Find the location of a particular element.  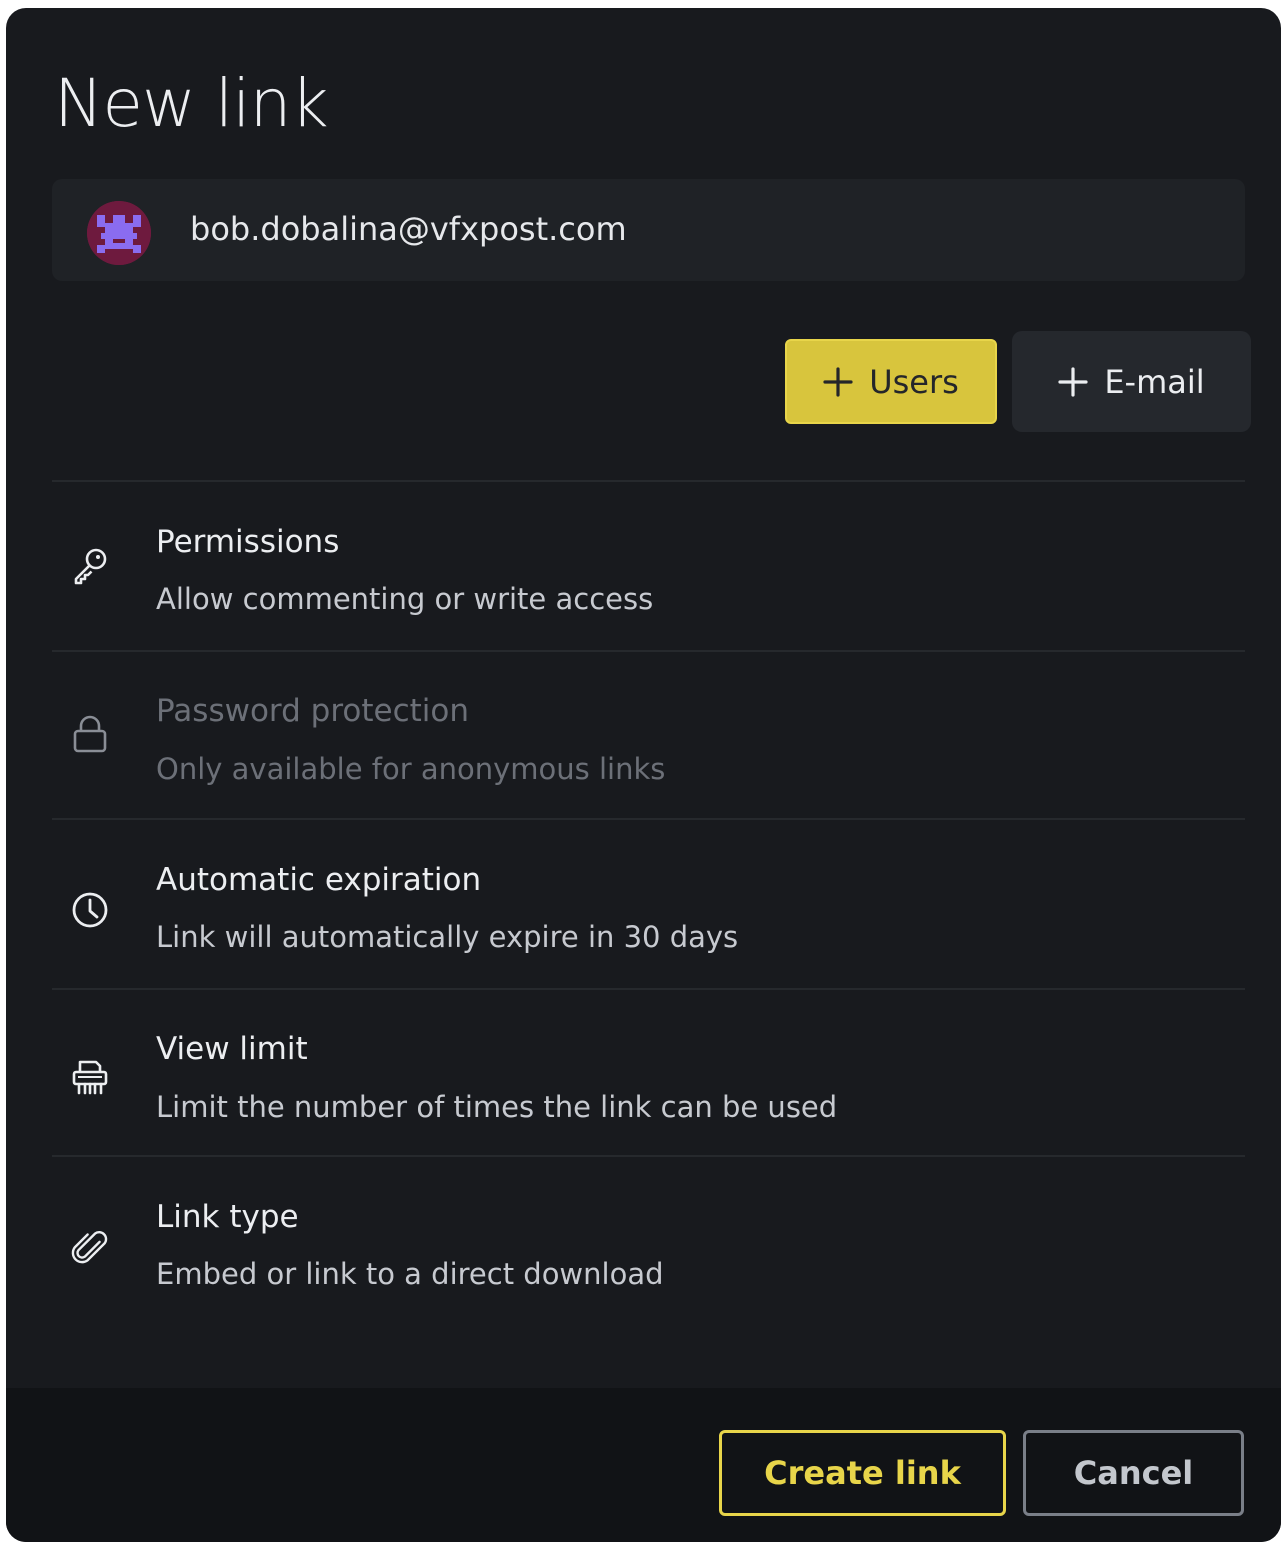

key-icon is located at coordinates (90, 566).